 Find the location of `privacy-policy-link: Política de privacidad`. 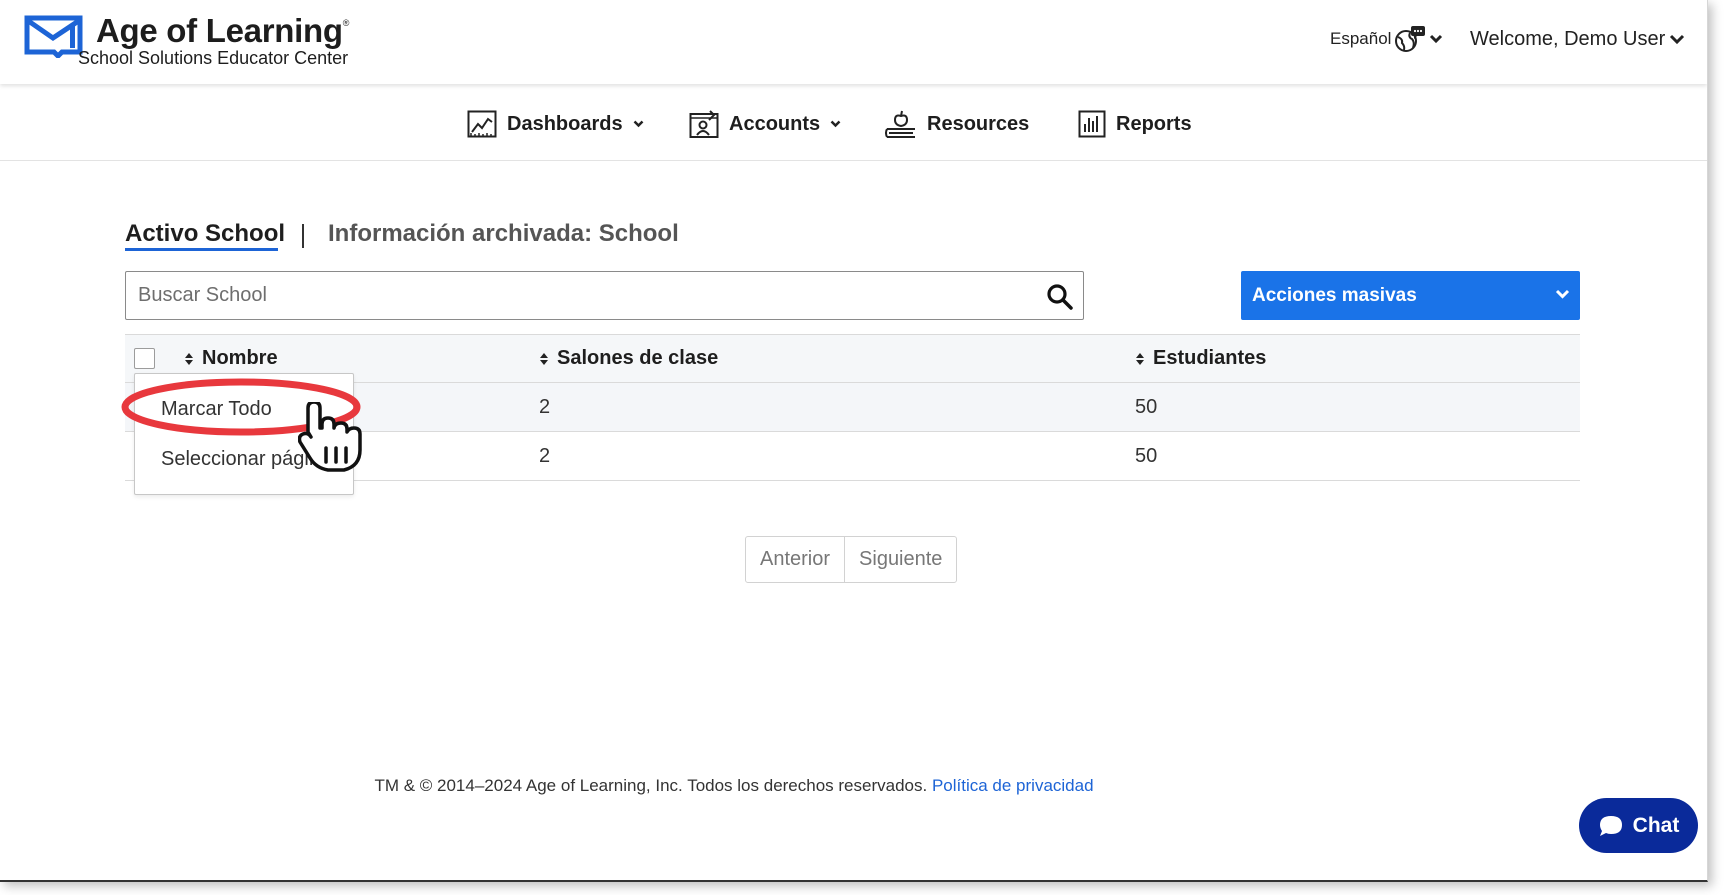

privacy-policy-link: Política de privacidad is located at coordinates (1013, 785).